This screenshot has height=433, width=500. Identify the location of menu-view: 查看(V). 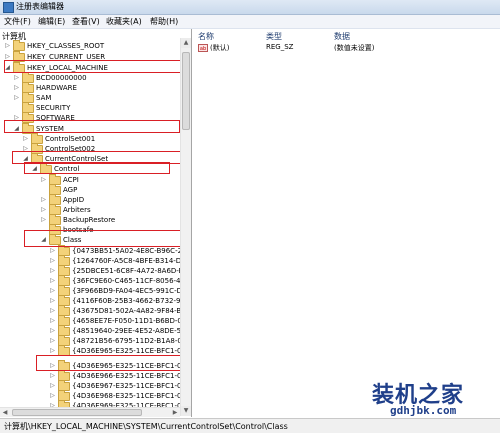
(86, 21).